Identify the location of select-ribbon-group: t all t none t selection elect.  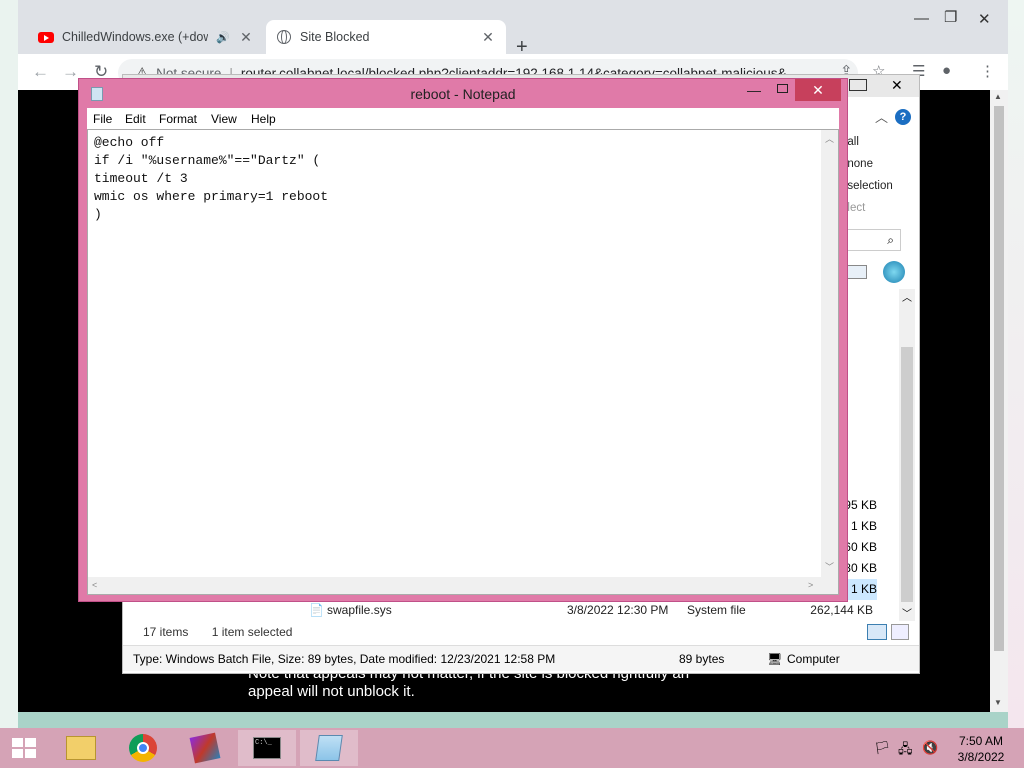
(881, 175).